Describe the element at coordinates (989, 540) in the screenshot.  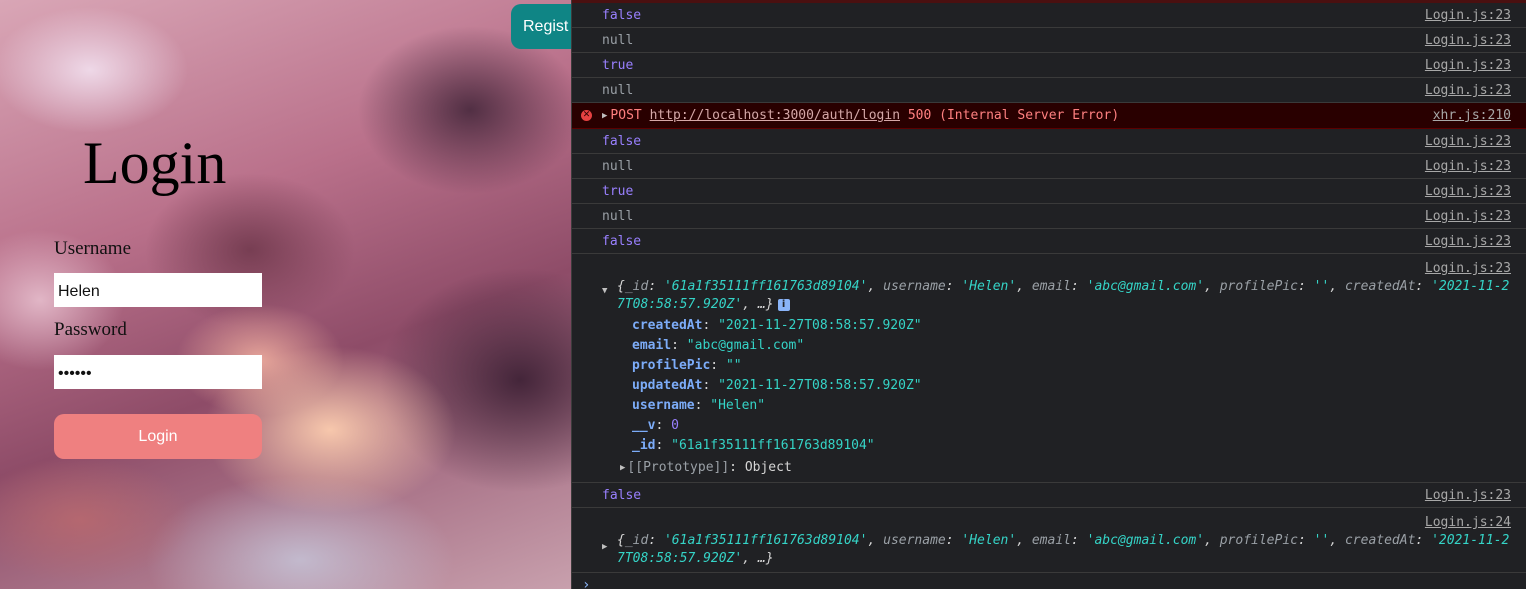
I see `summary-value: 'Helen'` at that location.